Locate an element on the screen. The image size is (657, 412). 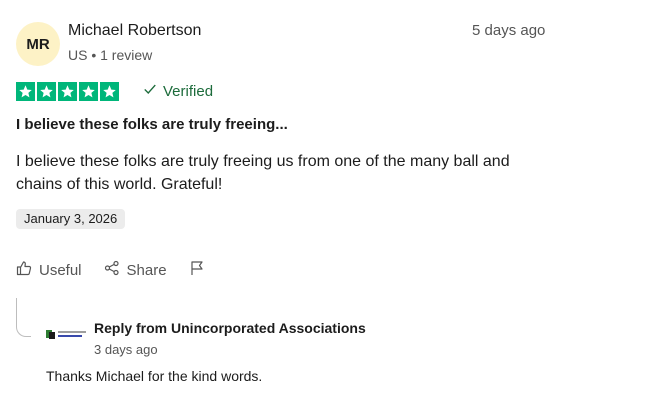
company-logo is located at coordinates (67, 334).